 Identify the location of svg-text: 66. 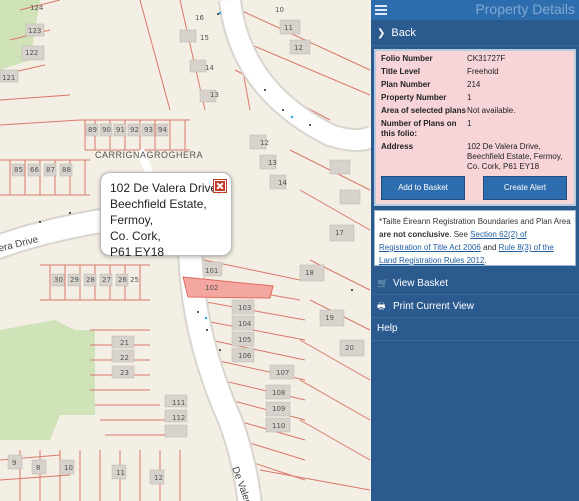
(34, 170).